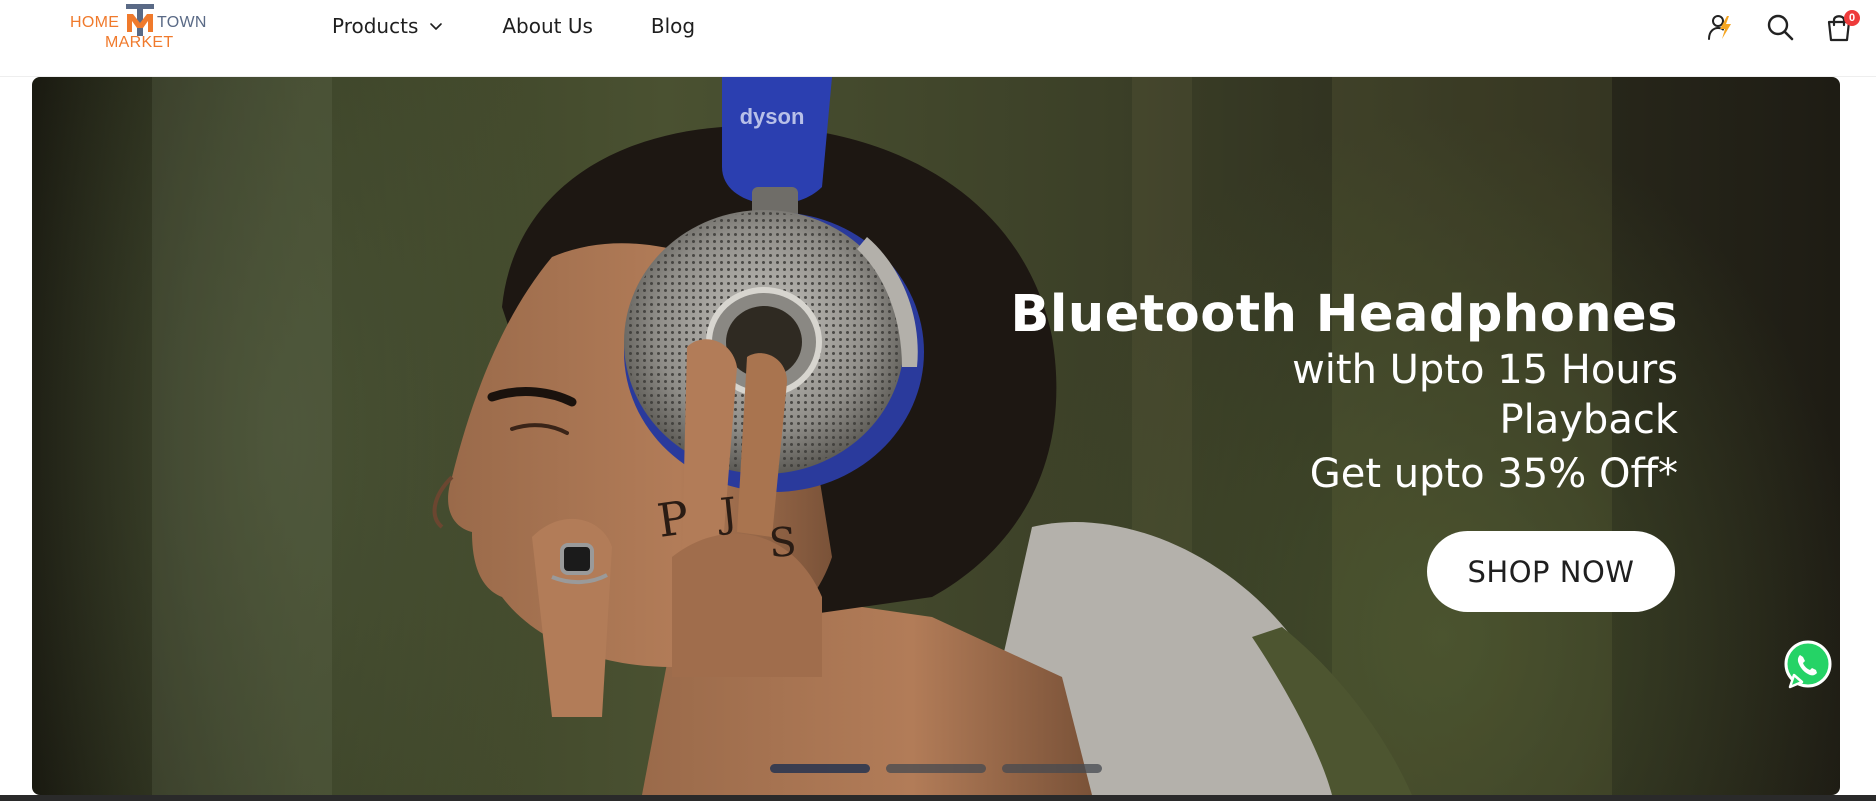 Image resolution: width=1876 pixels, height=801 pixels. I want to click on logo-home-text: HOME, so click(95, 22).